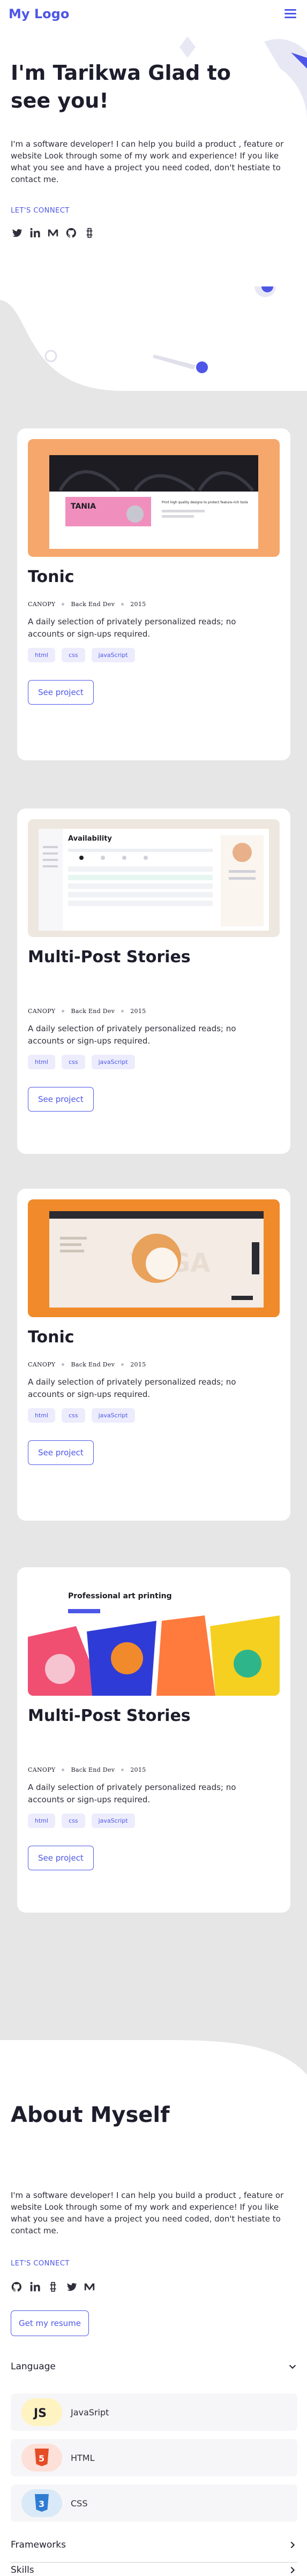  Describe the element at coordinates (83, 2457) in the screenshot. I see `skill-label: HTML` at that location.